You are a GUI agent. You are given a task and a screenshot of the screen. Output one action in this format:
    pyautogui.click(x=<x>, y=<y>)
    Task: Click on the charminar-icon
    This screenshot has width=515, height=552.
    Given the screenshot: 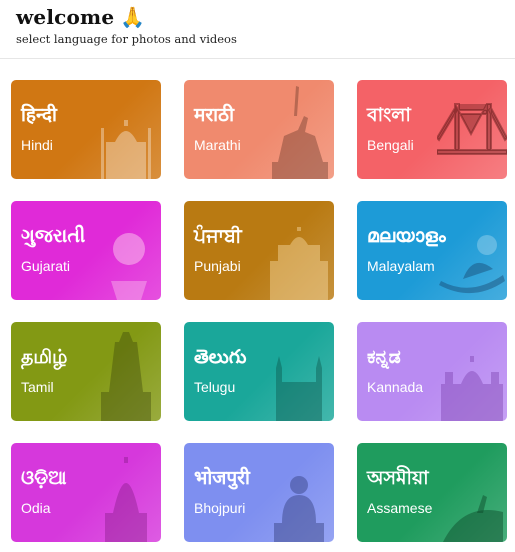 What is the action you would take?
    pyautogui.click(x=299, y=371)
    